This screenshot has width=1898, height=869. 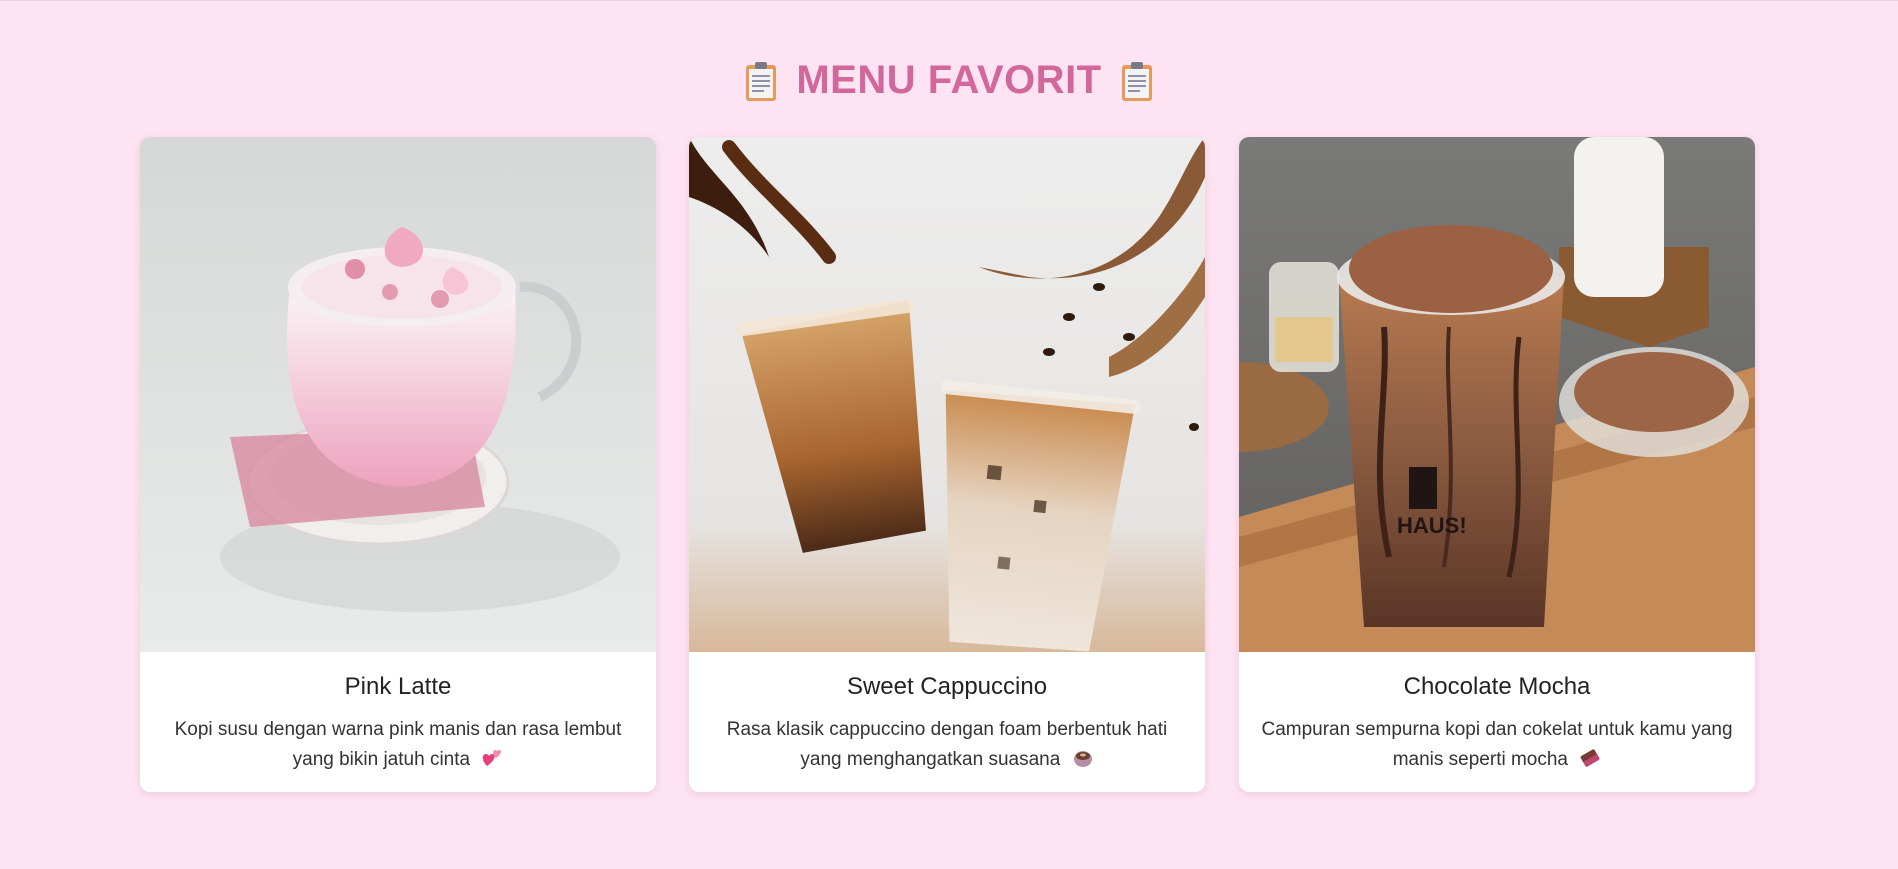 I want to click on section-title: MENU FAVORIT, so click(x=949, y=80).